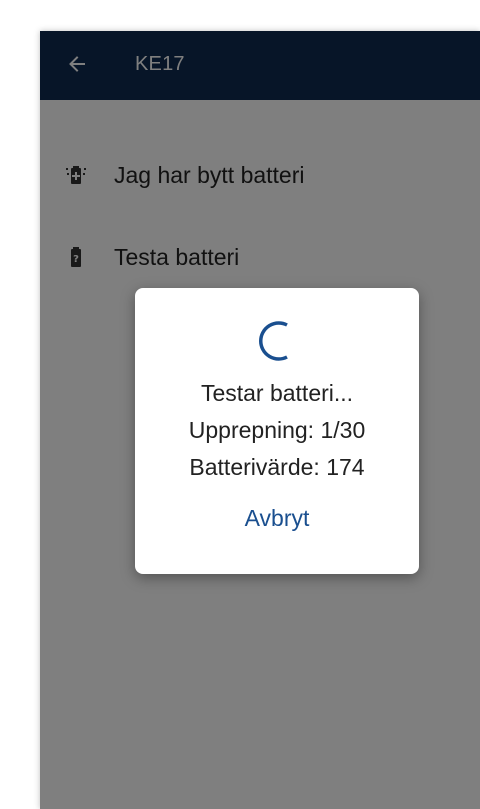 Image resolution: width=480 pixels, height=809 pixels. I want to click on dialog-repetition-text: Upprepning: 1/30, so click(277, 430).